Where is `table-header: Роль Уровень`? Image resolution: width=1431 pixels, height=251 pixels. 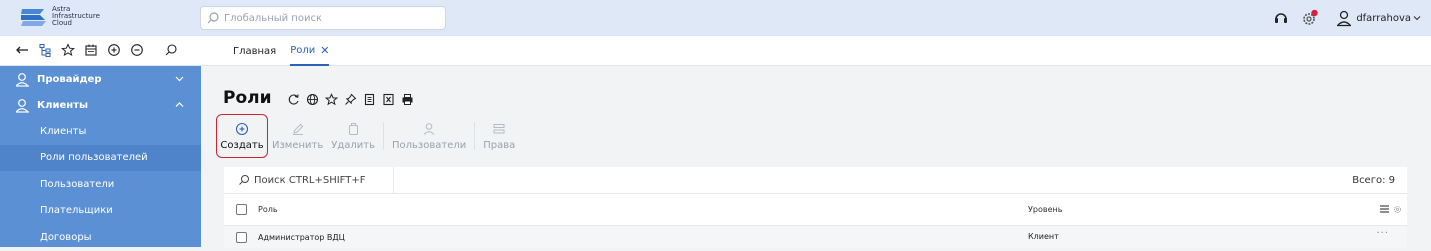
table-header: Роль Уровень is located at coordinates (815, 210).